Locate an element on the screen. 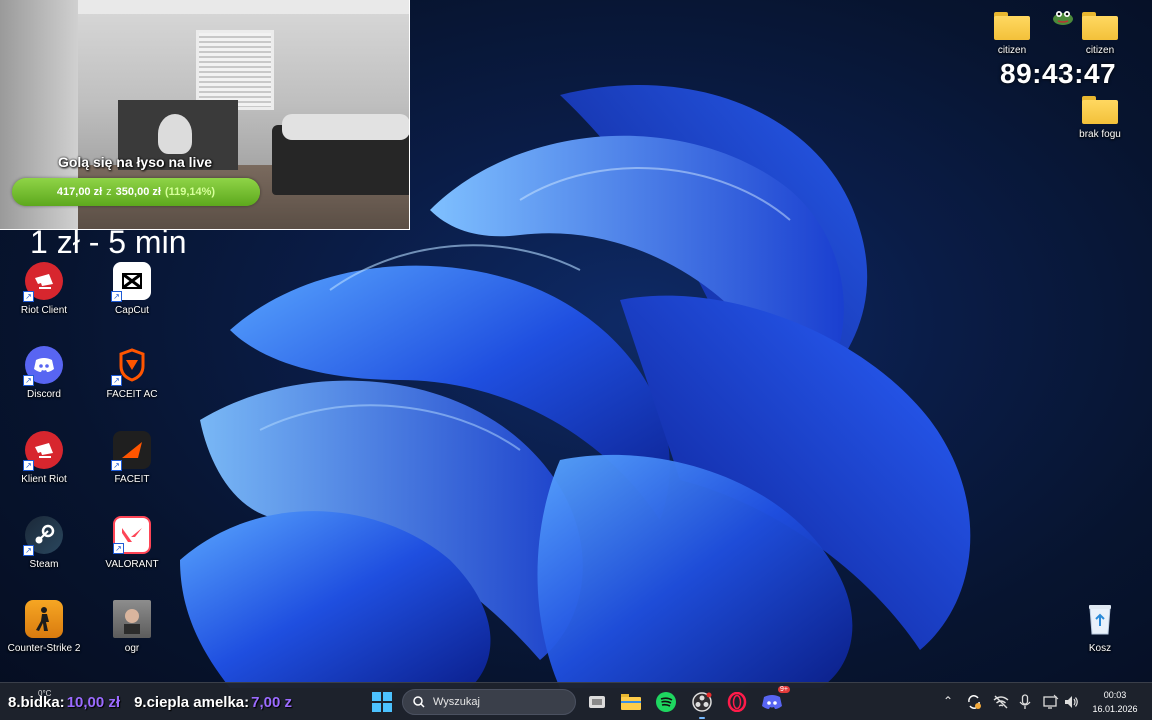 This screenshot has height=720, width=1152. valorant-icon: ↗ is located at coordinates (132, 535).